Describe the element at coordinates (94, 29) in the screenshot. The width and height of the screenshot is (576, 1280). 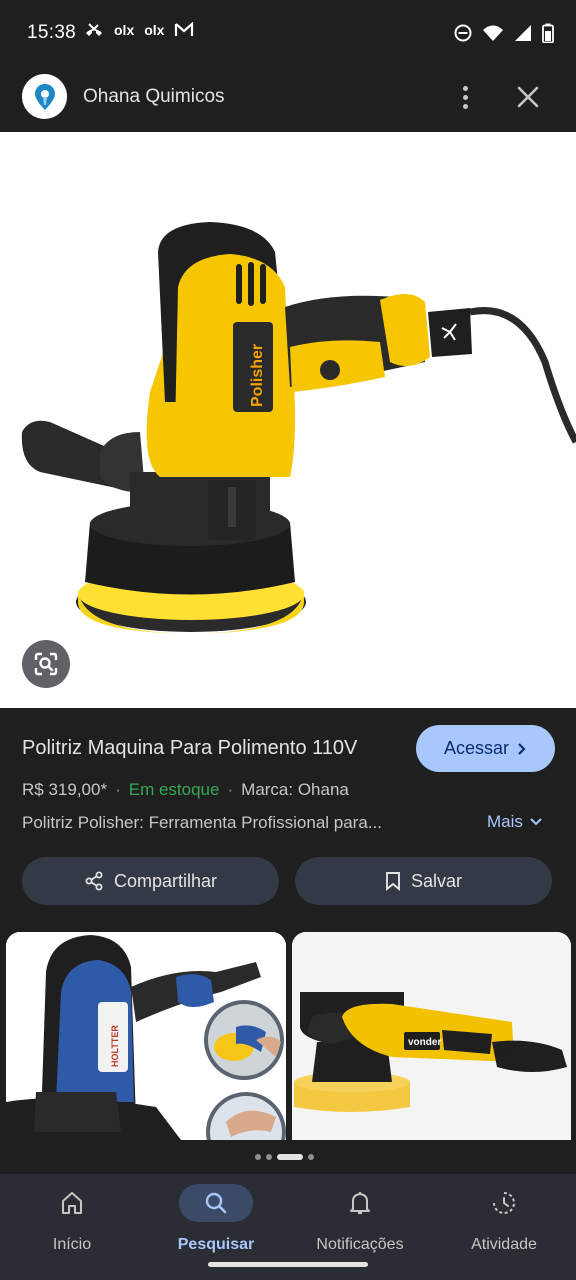
I see `missed-call-icon` at that location.